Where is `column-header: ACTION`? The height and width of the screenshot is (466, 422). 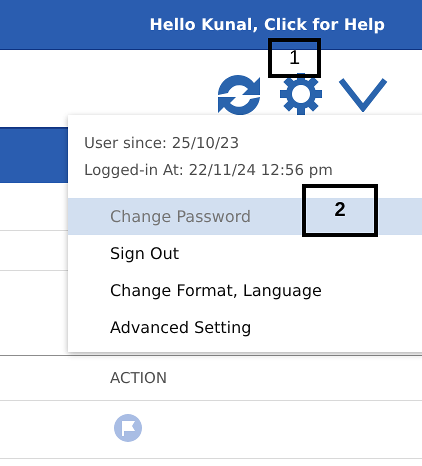 column-header: ACTION is located at coordinates (139, 378).